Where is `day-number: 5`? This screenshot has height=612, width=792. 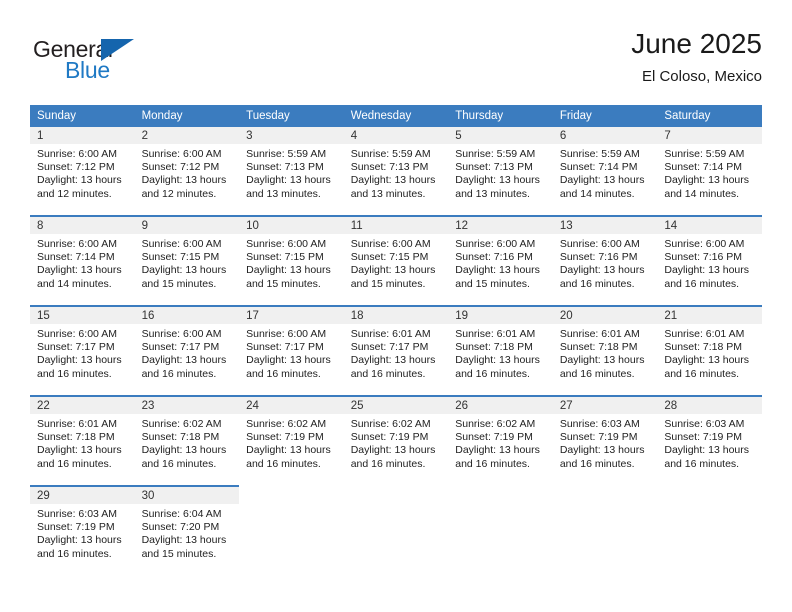
day-number: 5 is located at coordinates (500, 135).